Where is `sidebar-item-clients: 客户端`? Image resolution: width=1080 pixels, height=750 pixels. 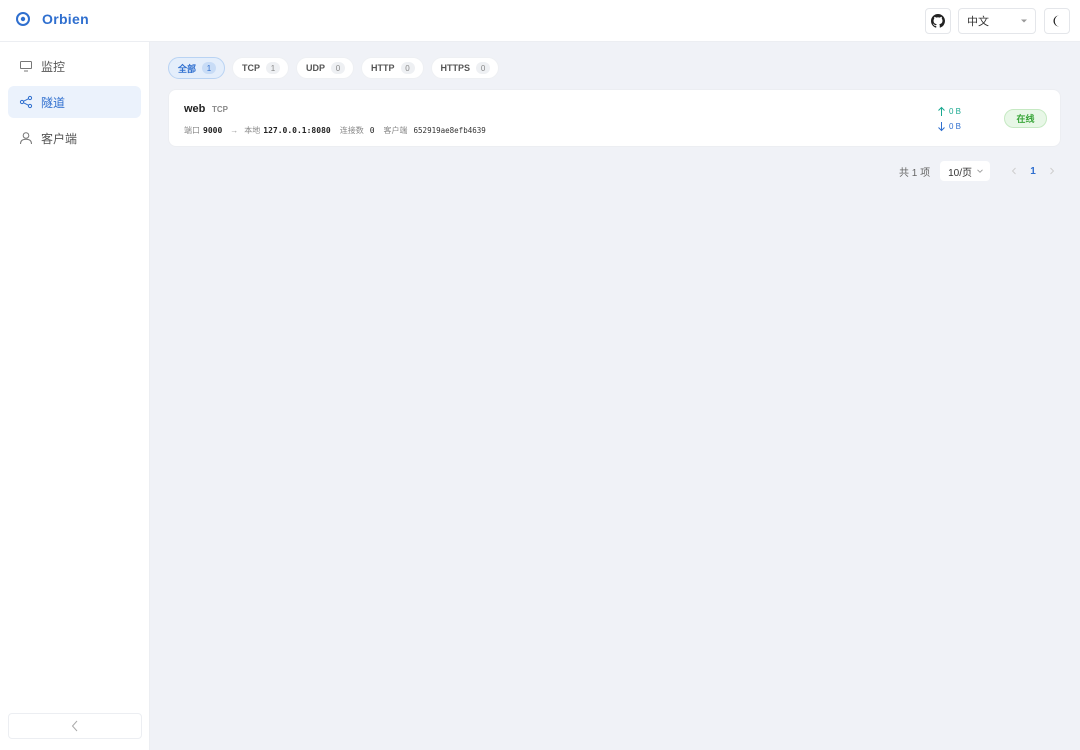
sidebar-item-clients: 客户端 is located at coordinates (74, 138).